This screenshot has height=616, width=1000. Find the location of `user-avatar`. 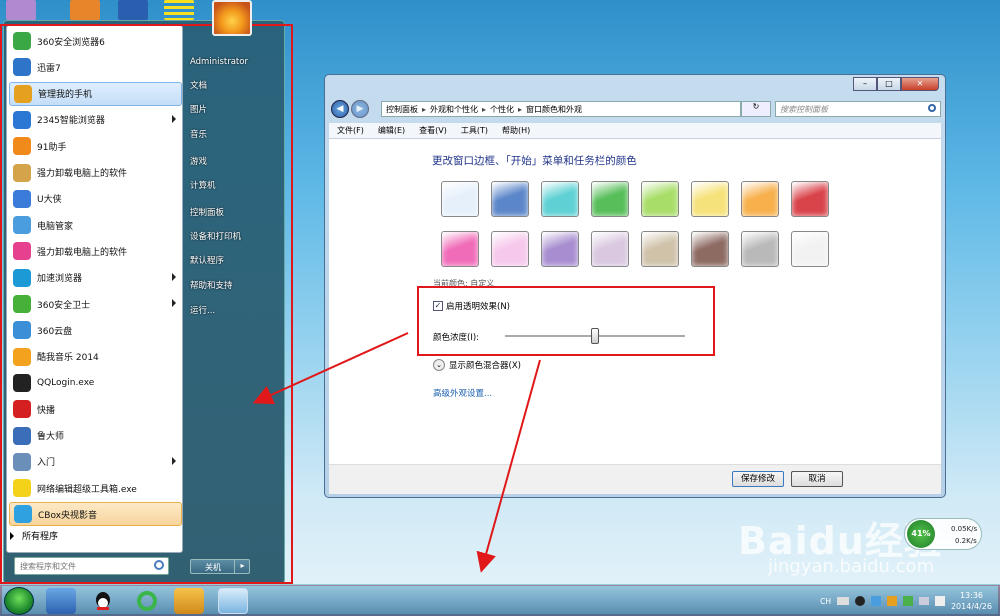

user-avatar is located at coordinates (232, 18).